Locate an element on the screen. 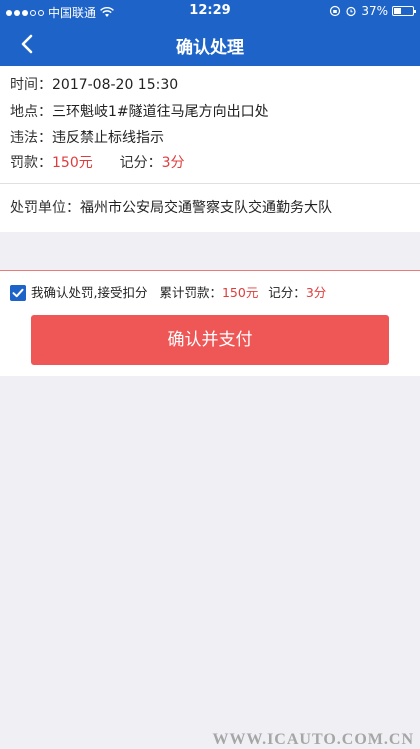 This screenshot has height=749, width=420. place-value: 三环魁岐1#隧道往马尾方向出口处 is located at coordinates (160, 112).